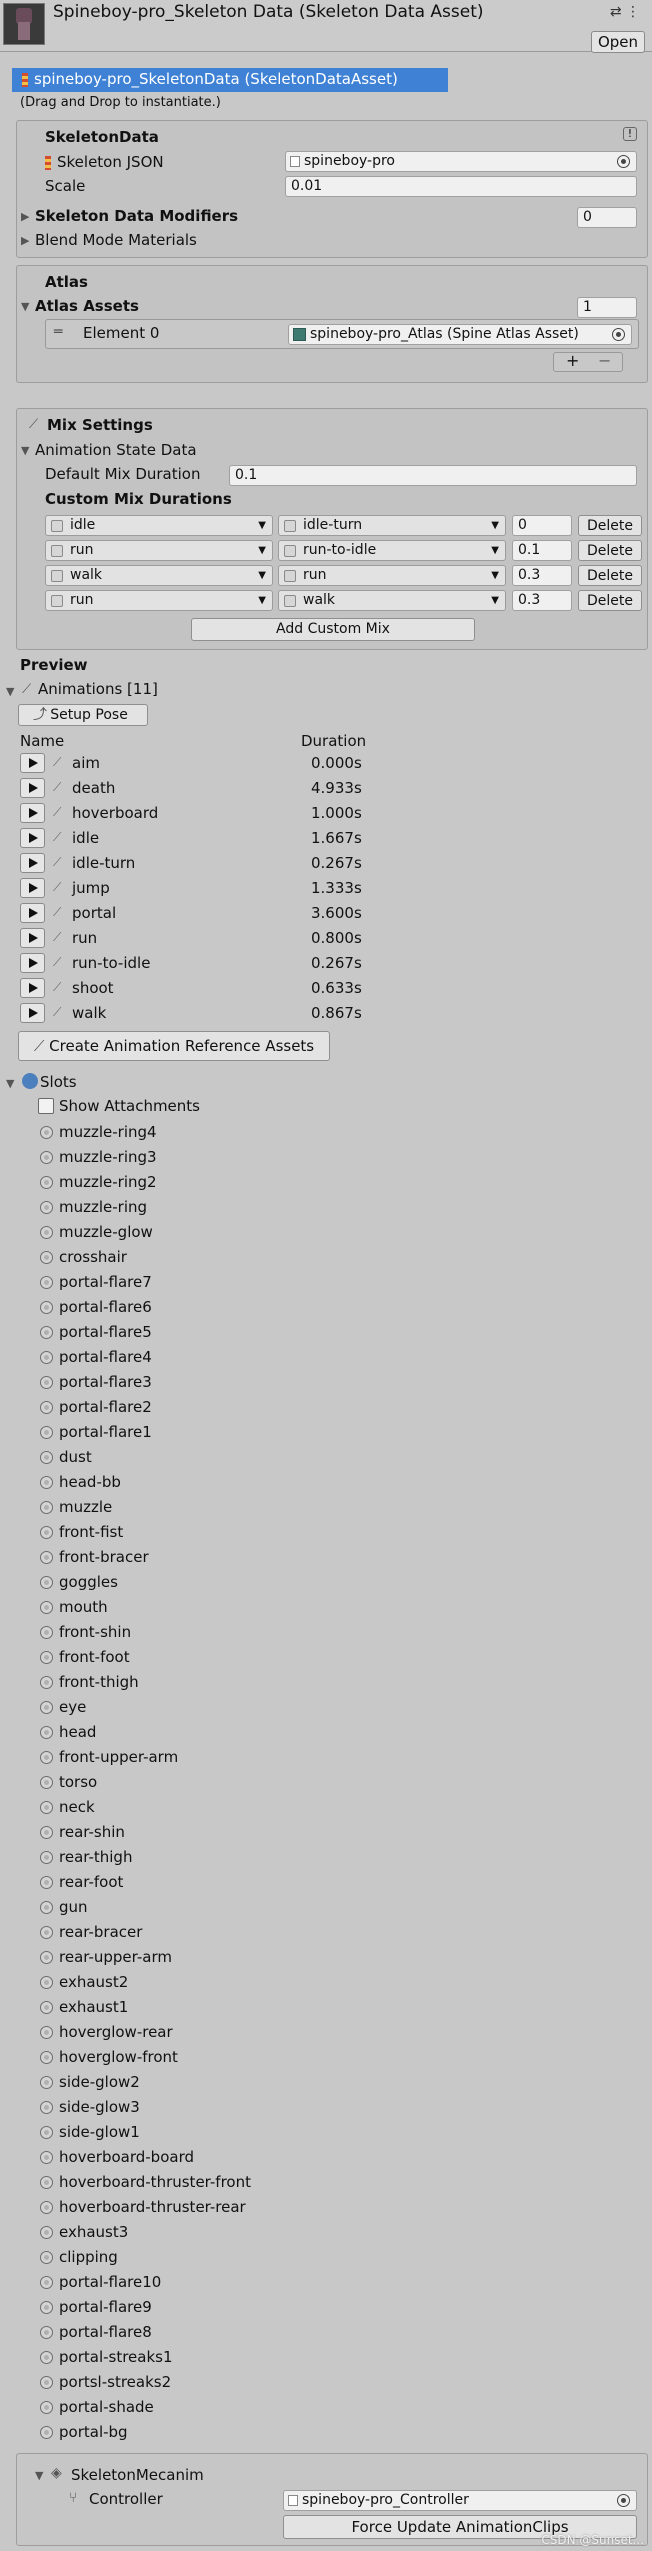 This screenshot has width=652, height=2551. I want to click on show-attachments-checkbox, so click(46, 1106).